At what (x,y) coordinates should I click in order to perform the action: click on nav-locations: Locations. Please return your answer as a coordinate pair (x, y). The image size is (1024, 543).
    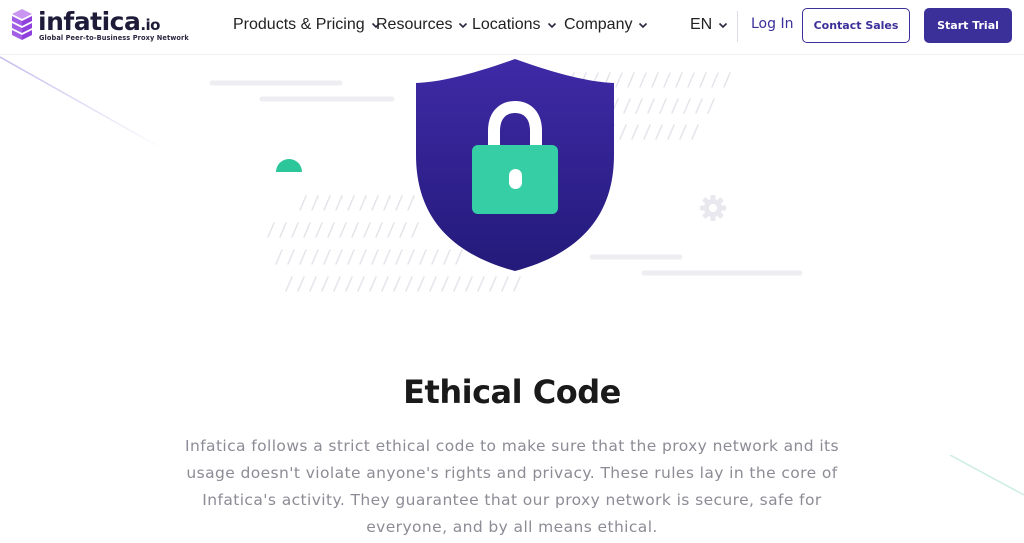
    Looking at the image, I should click on (514, 25).